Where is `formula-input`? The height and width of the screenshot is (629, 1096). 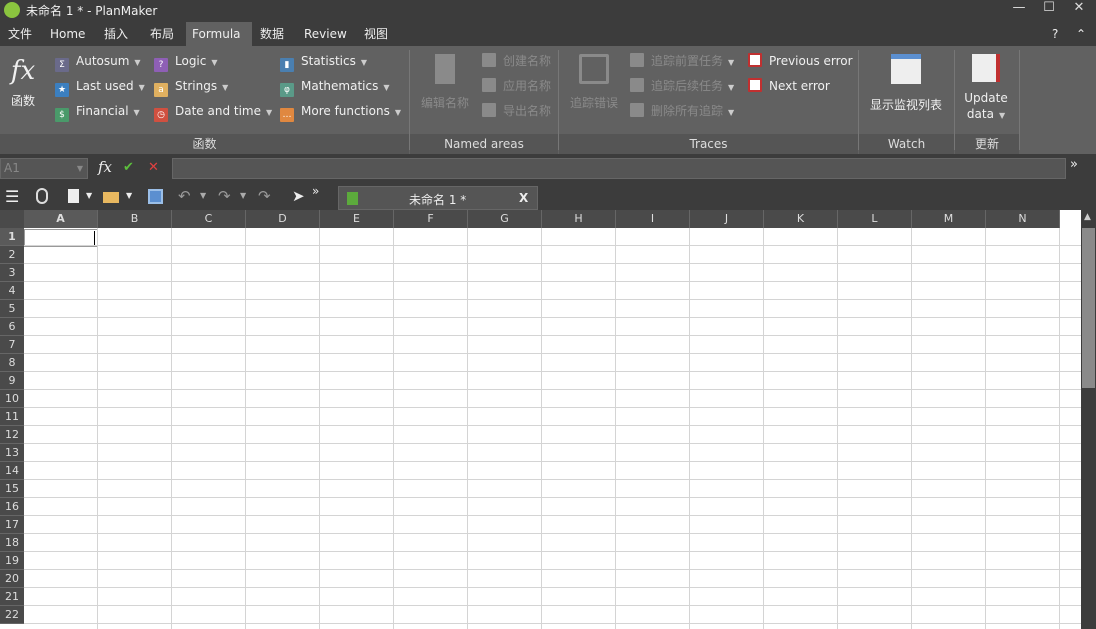 formula-input is located at coordinates (619, 168).